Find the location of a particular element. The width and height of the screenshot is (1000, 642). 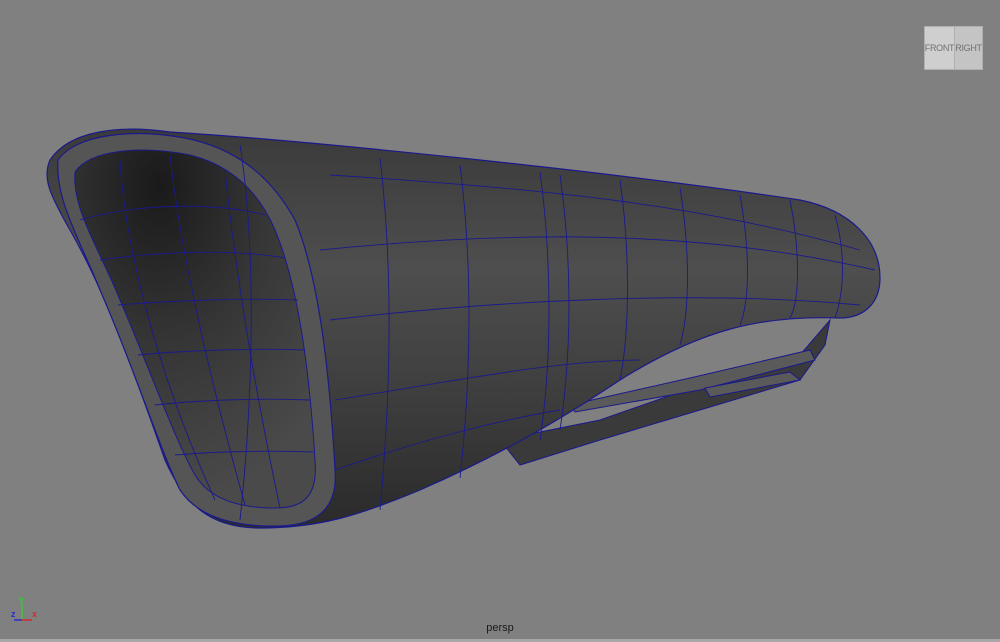

camera-name-container: persp is located at coordinates (500, 628).